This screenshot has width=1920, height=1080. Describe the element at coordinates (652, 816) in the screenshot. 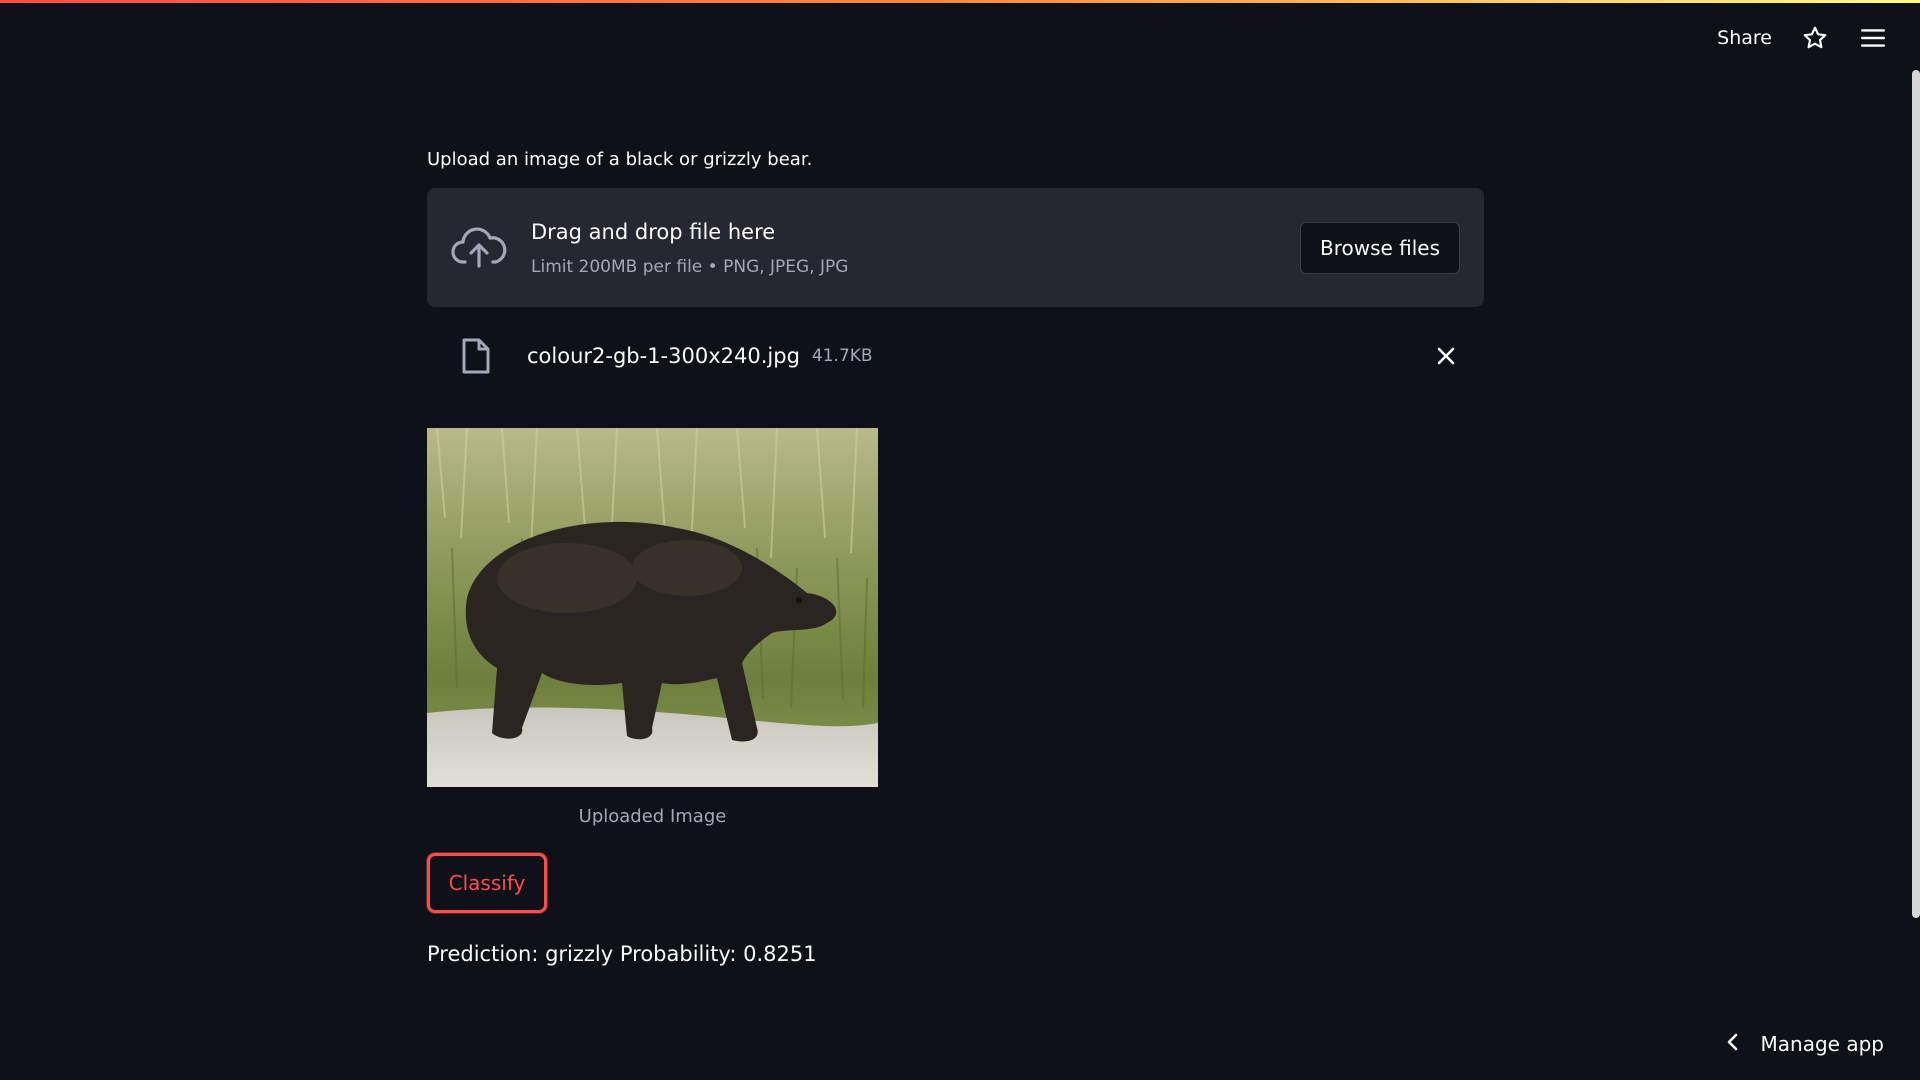

I see `image-caption: Uploaded Image` at that location.